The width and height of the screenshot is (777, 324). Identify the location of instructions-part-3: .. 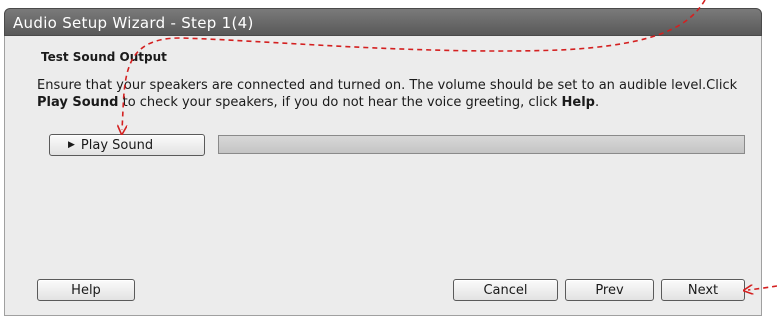
(597, 102).